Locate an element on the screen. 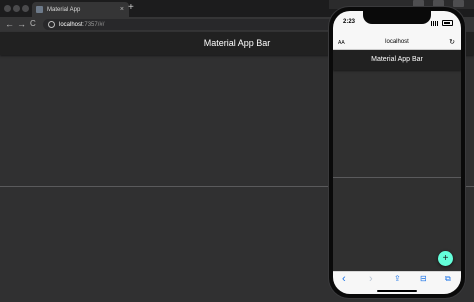 The image size is (474, 302). safari-back-button: ‹ is located at coordinates (344, 279).